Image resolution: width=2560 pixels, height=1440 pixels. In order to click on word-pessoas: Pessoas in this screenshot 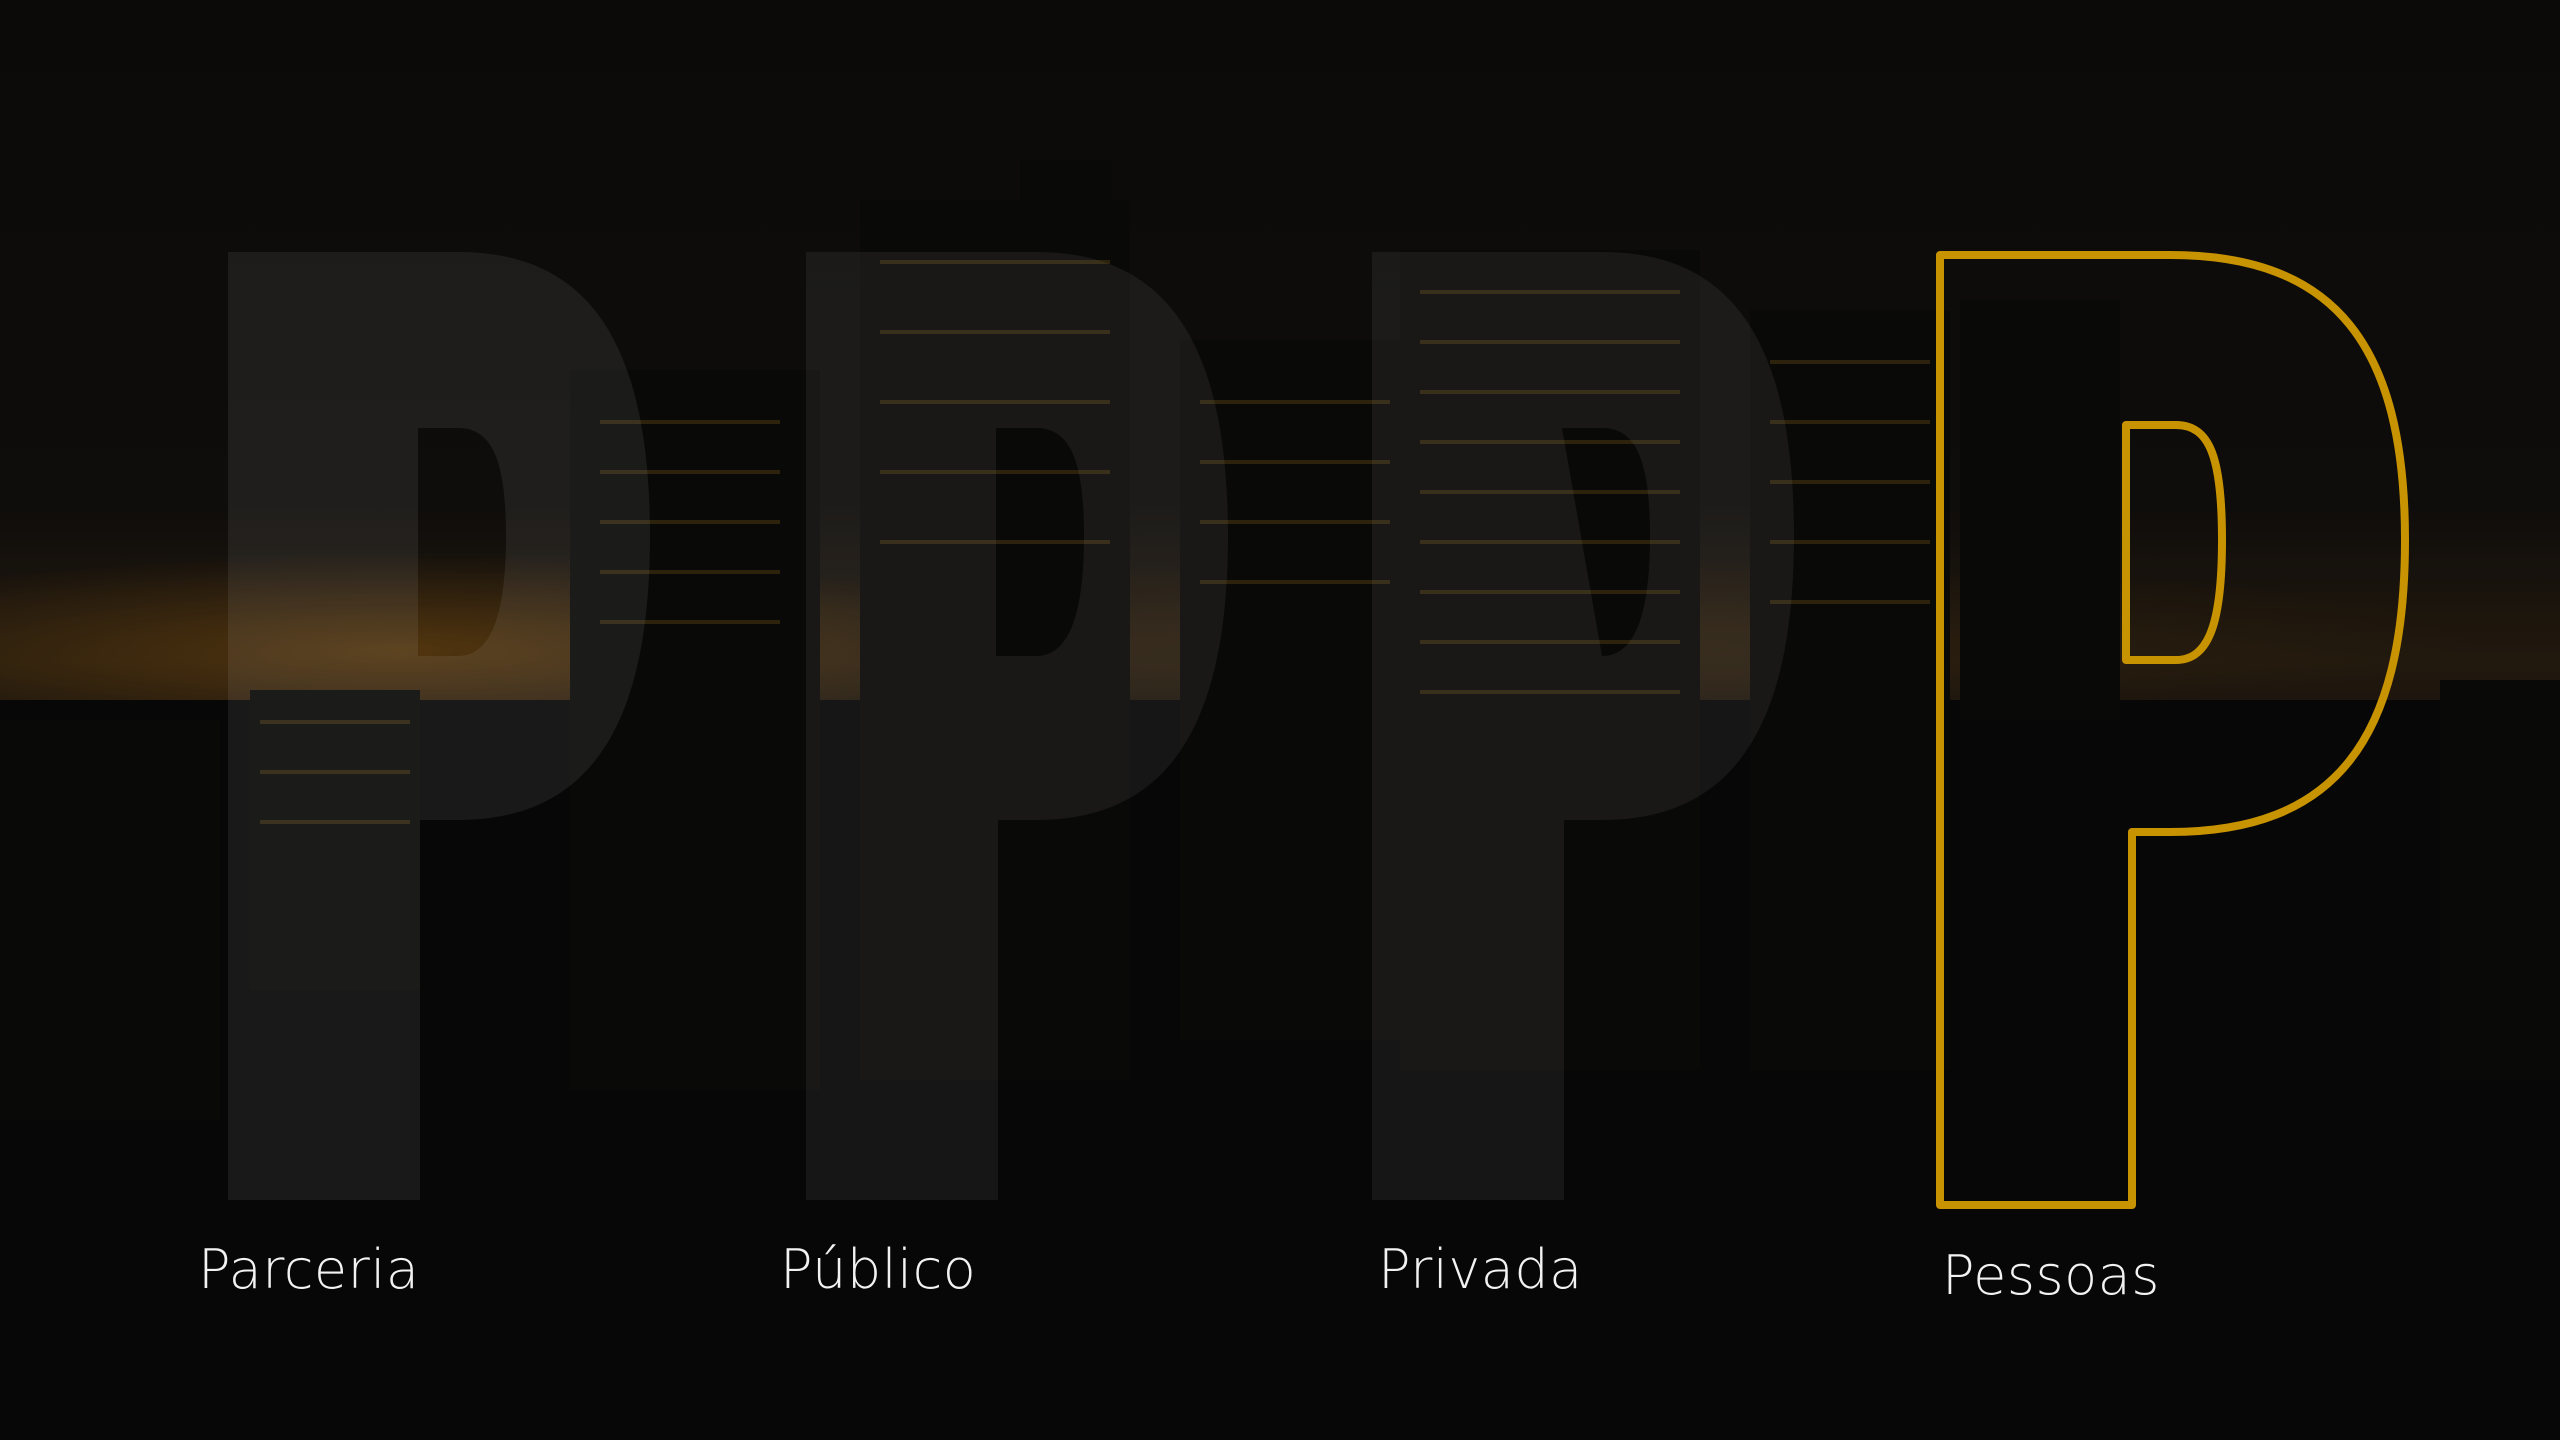, I will do `click(2051, 1275)`.